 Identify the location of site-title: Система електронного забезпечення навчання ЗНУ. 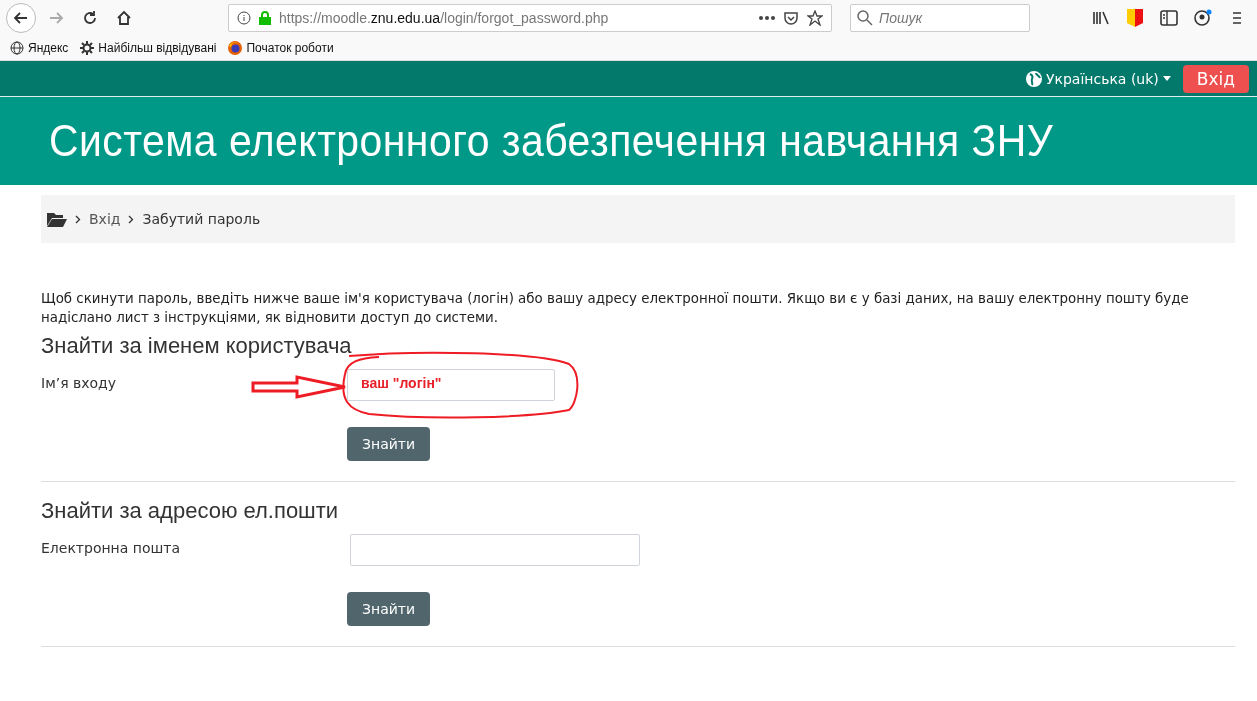
(551, 141).